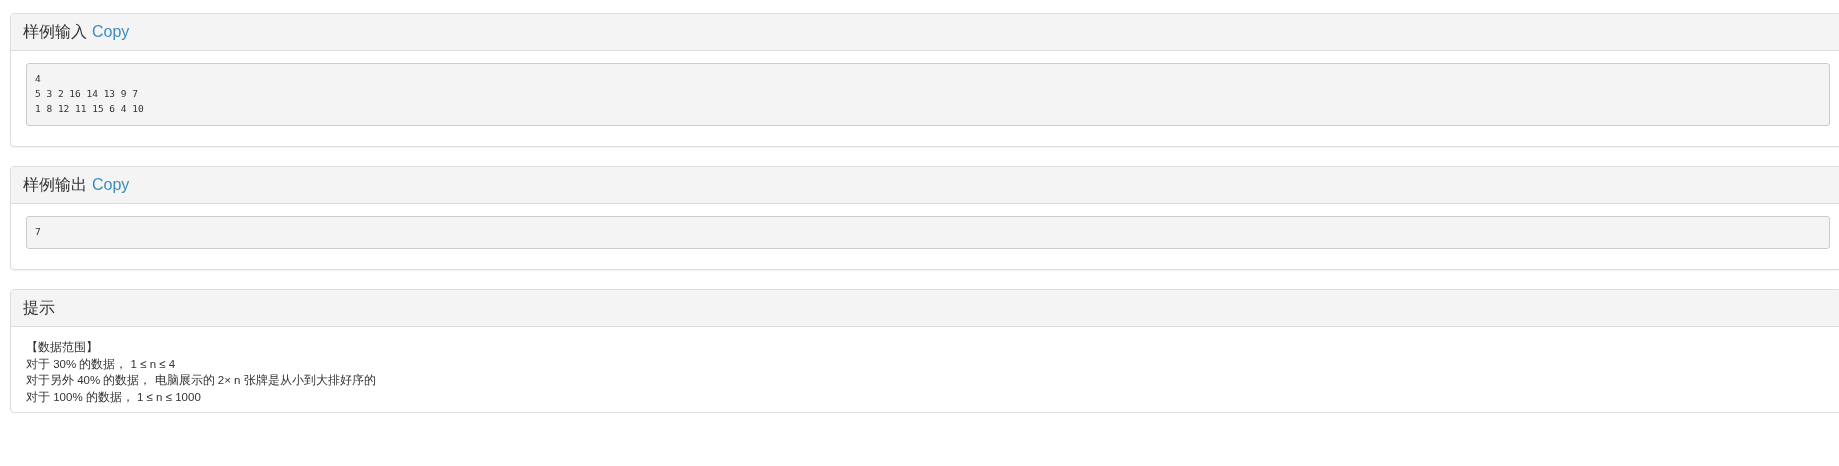 This screenshot has height=466, width=1839. I want to click on code-line: 1 8 12 11 15 6 4 10, so click(90, 109).